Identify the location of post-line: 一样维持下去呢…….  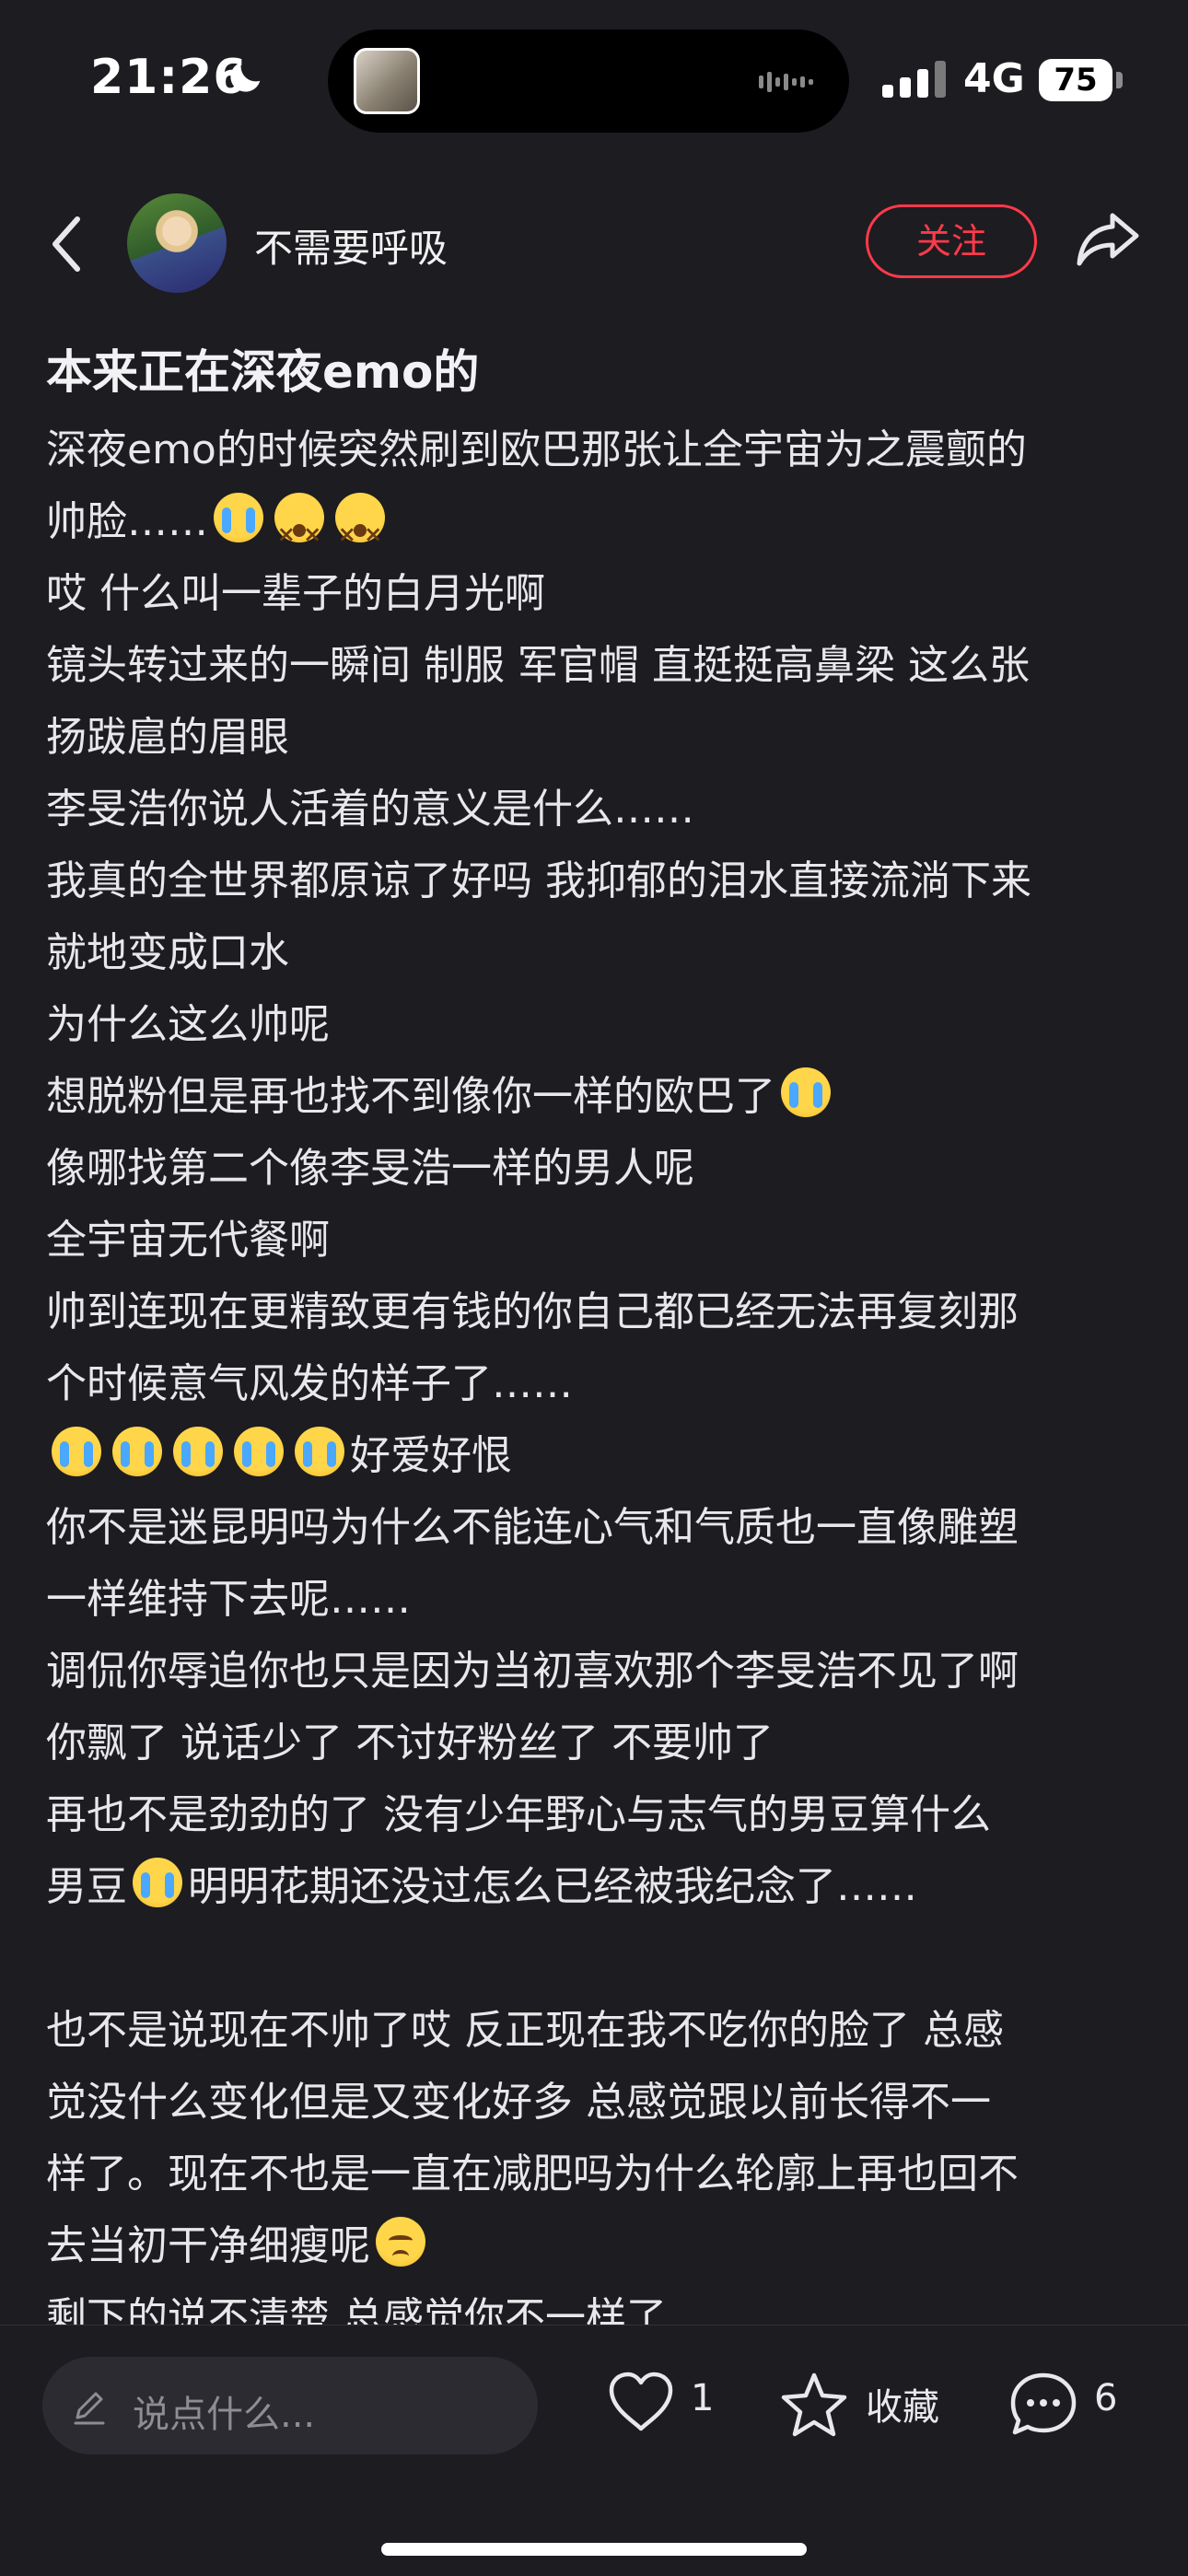
(228, 1599).